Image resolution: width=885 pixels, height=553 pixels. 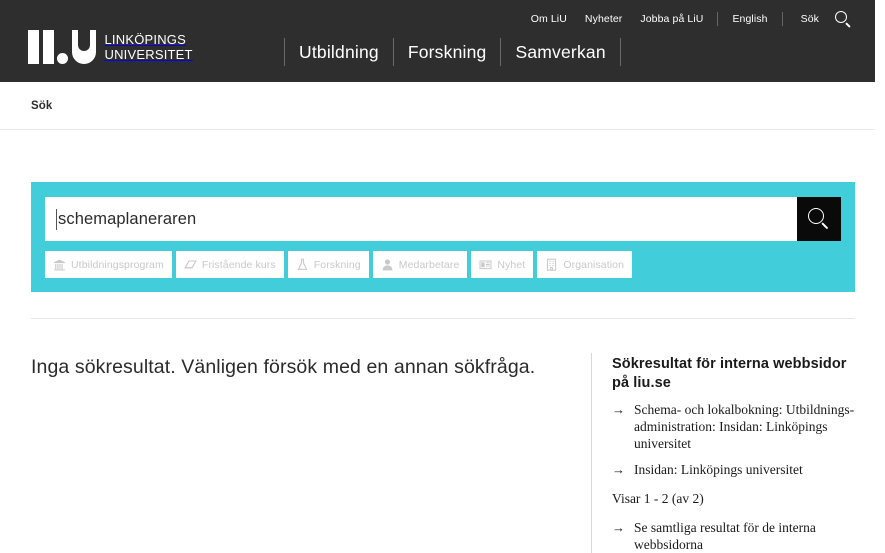 I want to click on search-input-value: schemaplaneraren, so click(x=127, y=218).